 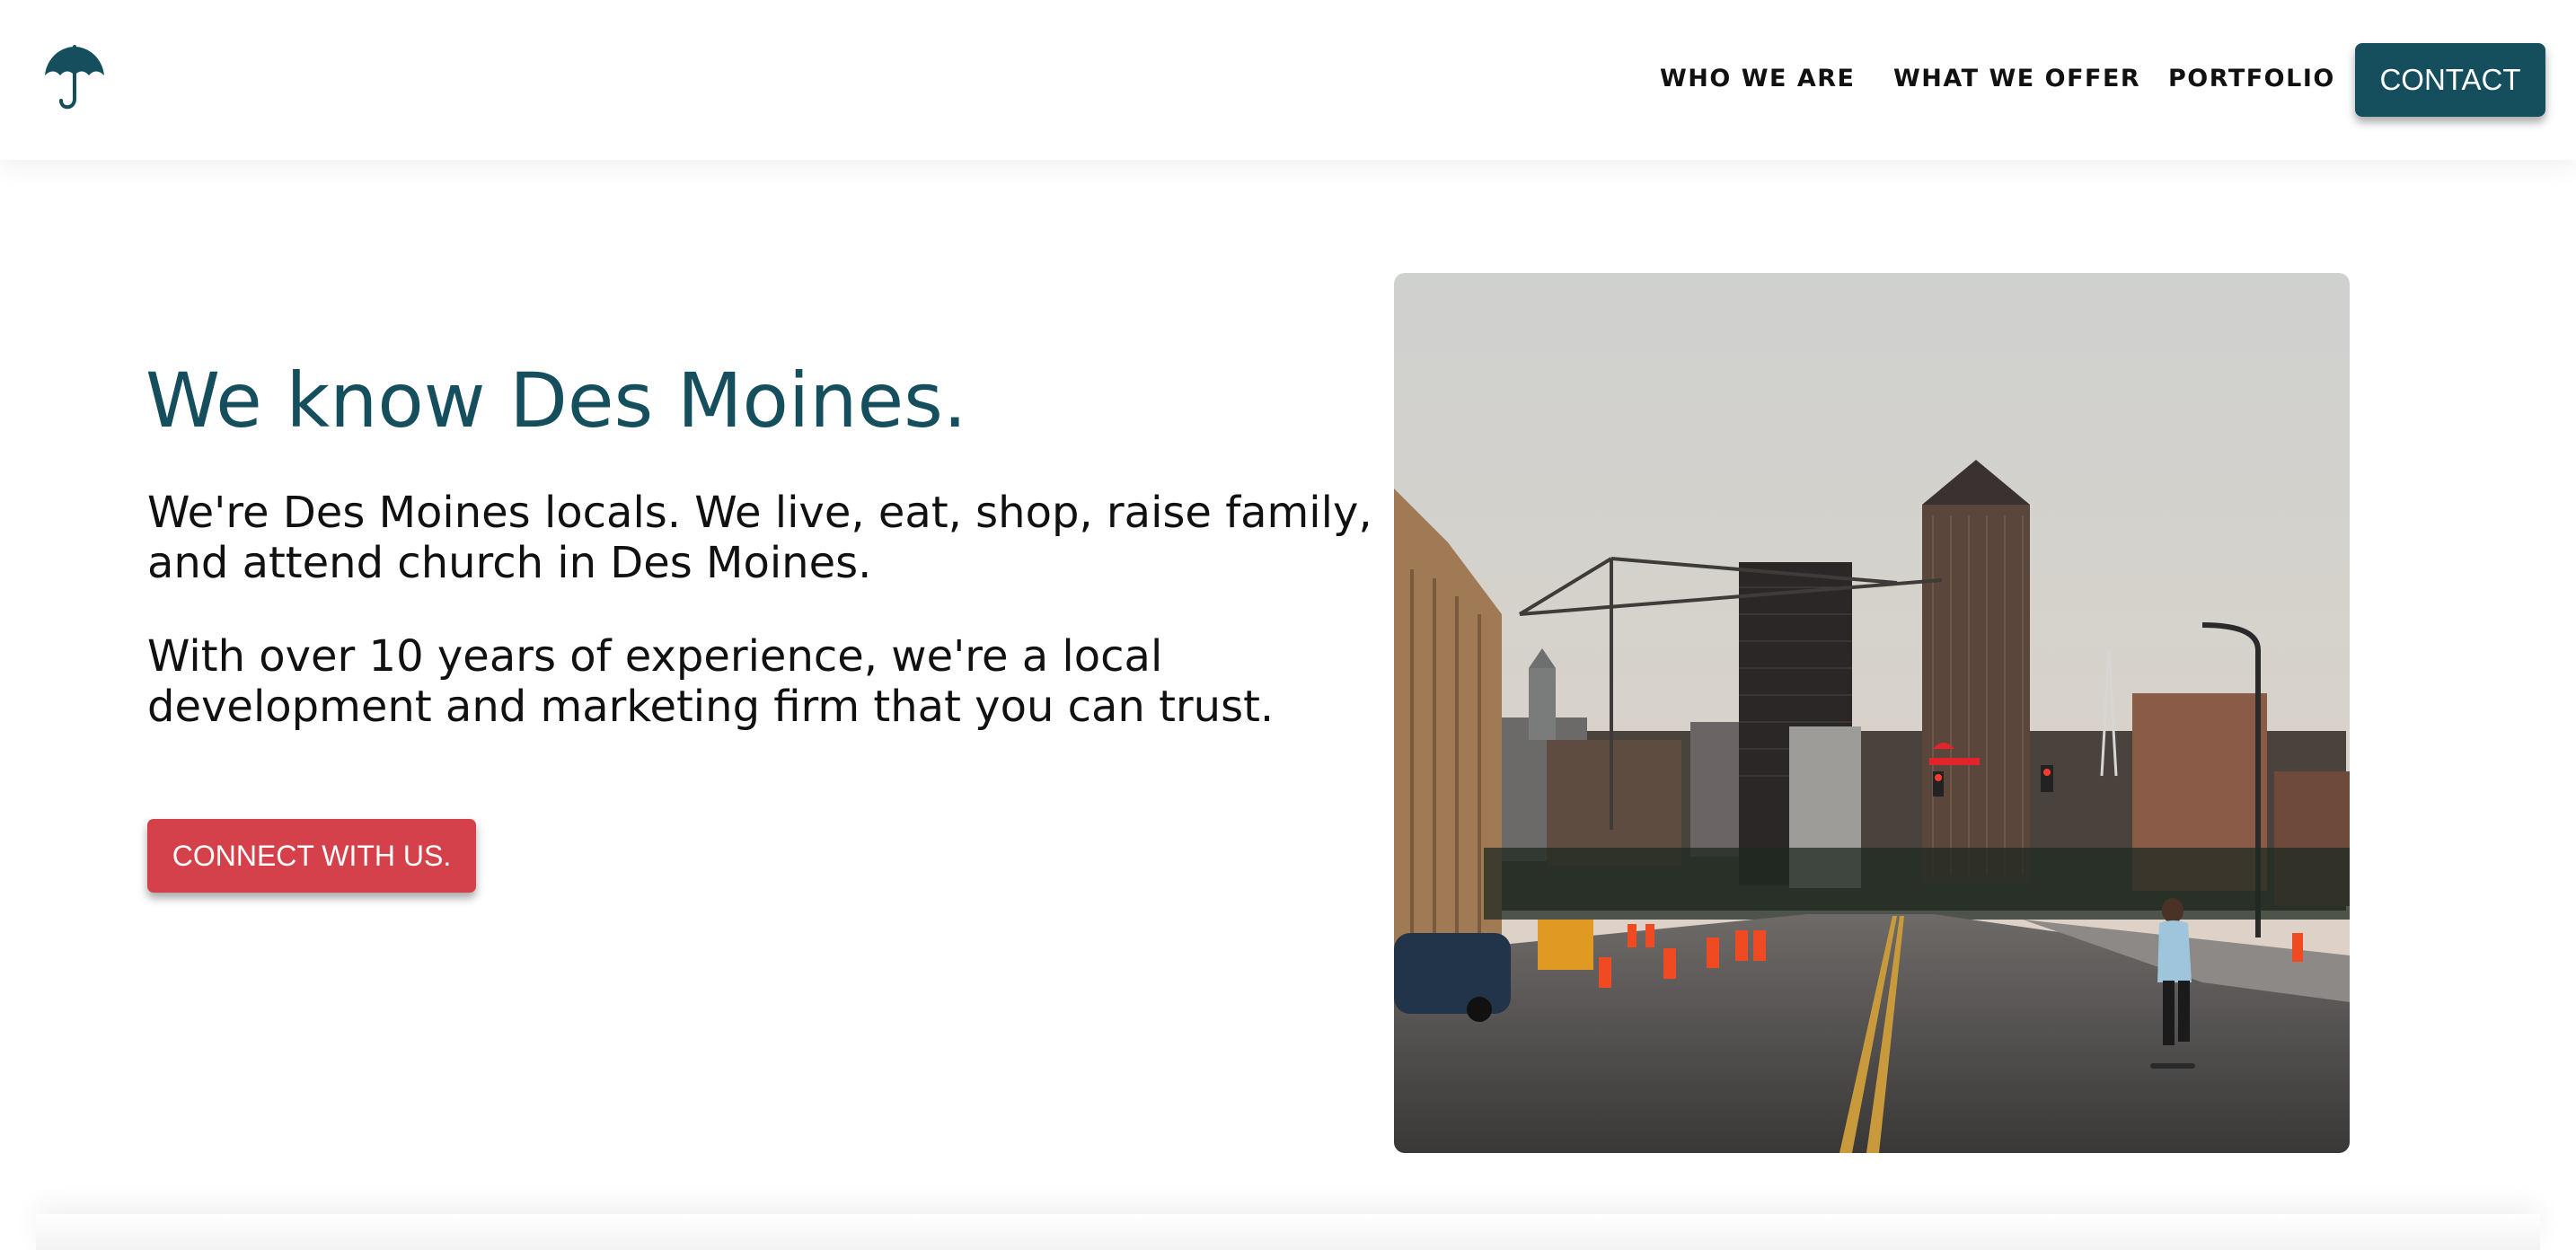 What do you see at coordinates (2251, 79) in the screenshot?
I see `nav-portfolio: PORTFOLIO` at bounding box center [2251, 79].